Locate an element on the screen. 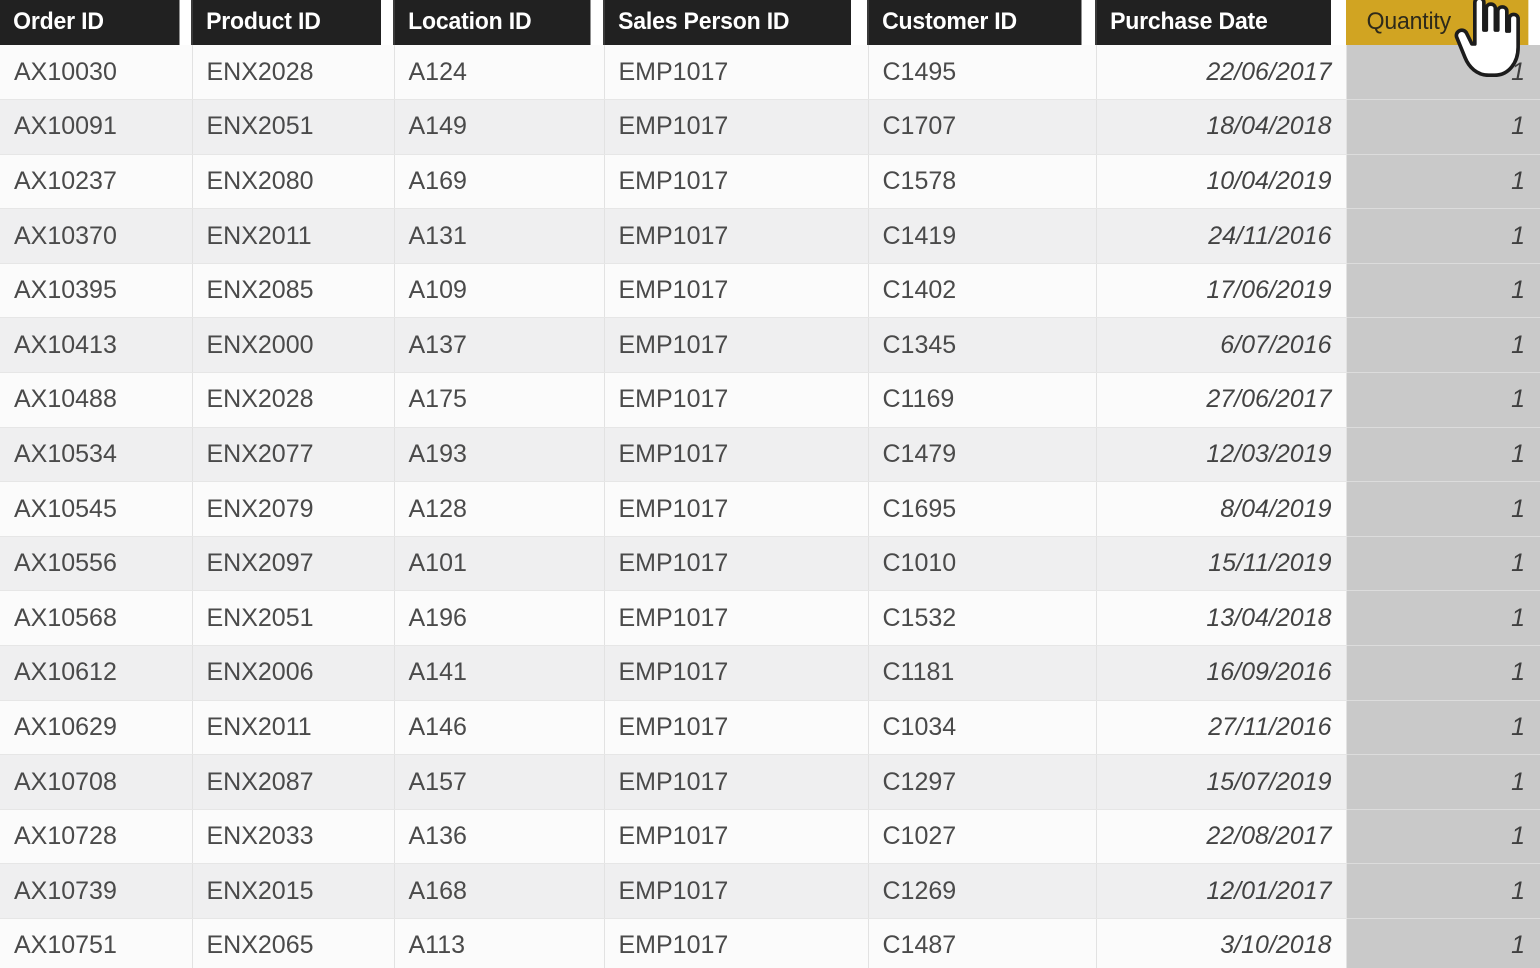 This screenshot has height=968, width=1540. cell-location-id: A146 is located at coordinates (499, 728).